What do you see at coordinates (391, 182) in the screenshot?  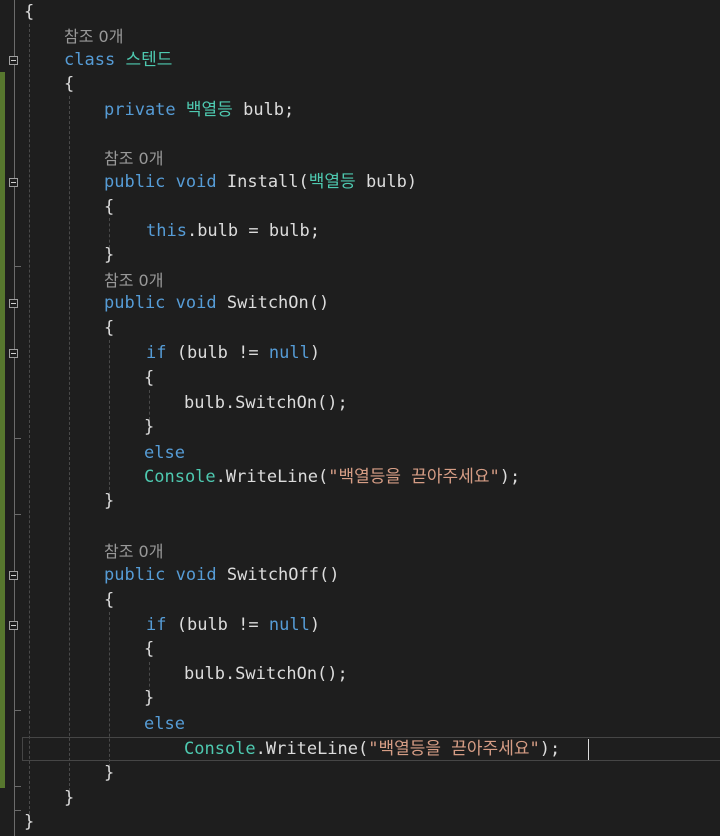 I see `parameter: bulb)` at bounding box center [391, 182].